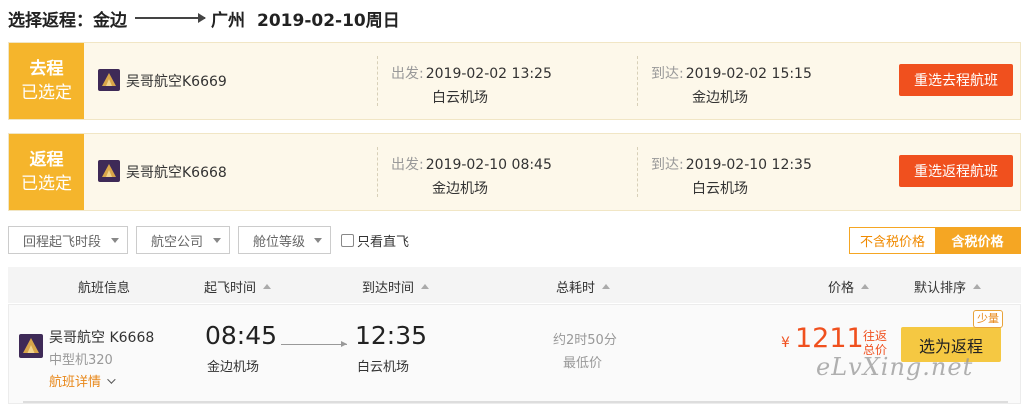 Image resolution: width=1023 pixels, height=404 pixels. I want to click on header-label: 总耗时, so click(576, 288).